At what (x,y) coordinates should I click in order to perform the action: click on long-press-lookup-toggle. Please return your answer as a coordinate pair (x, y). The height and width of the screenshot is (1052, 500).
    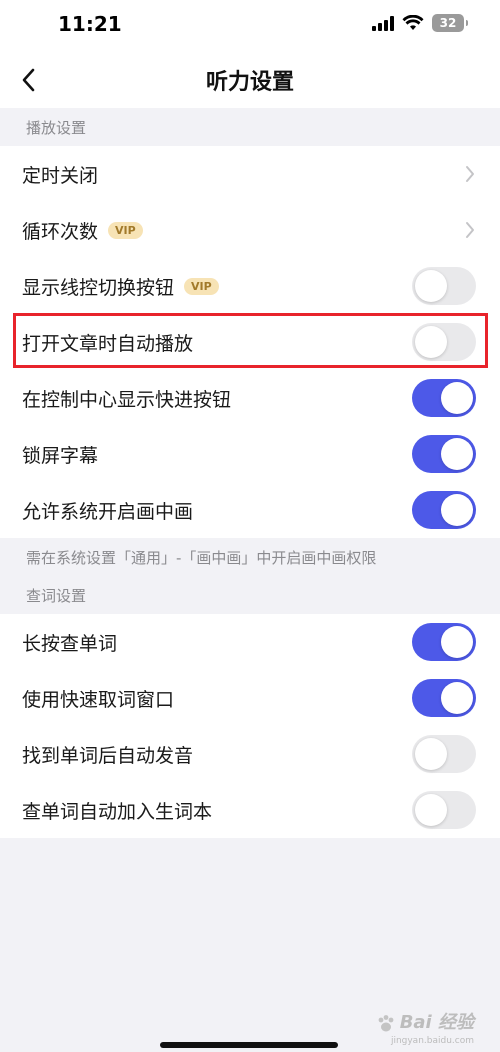
    Looking at the image, I should click on (444, 642).